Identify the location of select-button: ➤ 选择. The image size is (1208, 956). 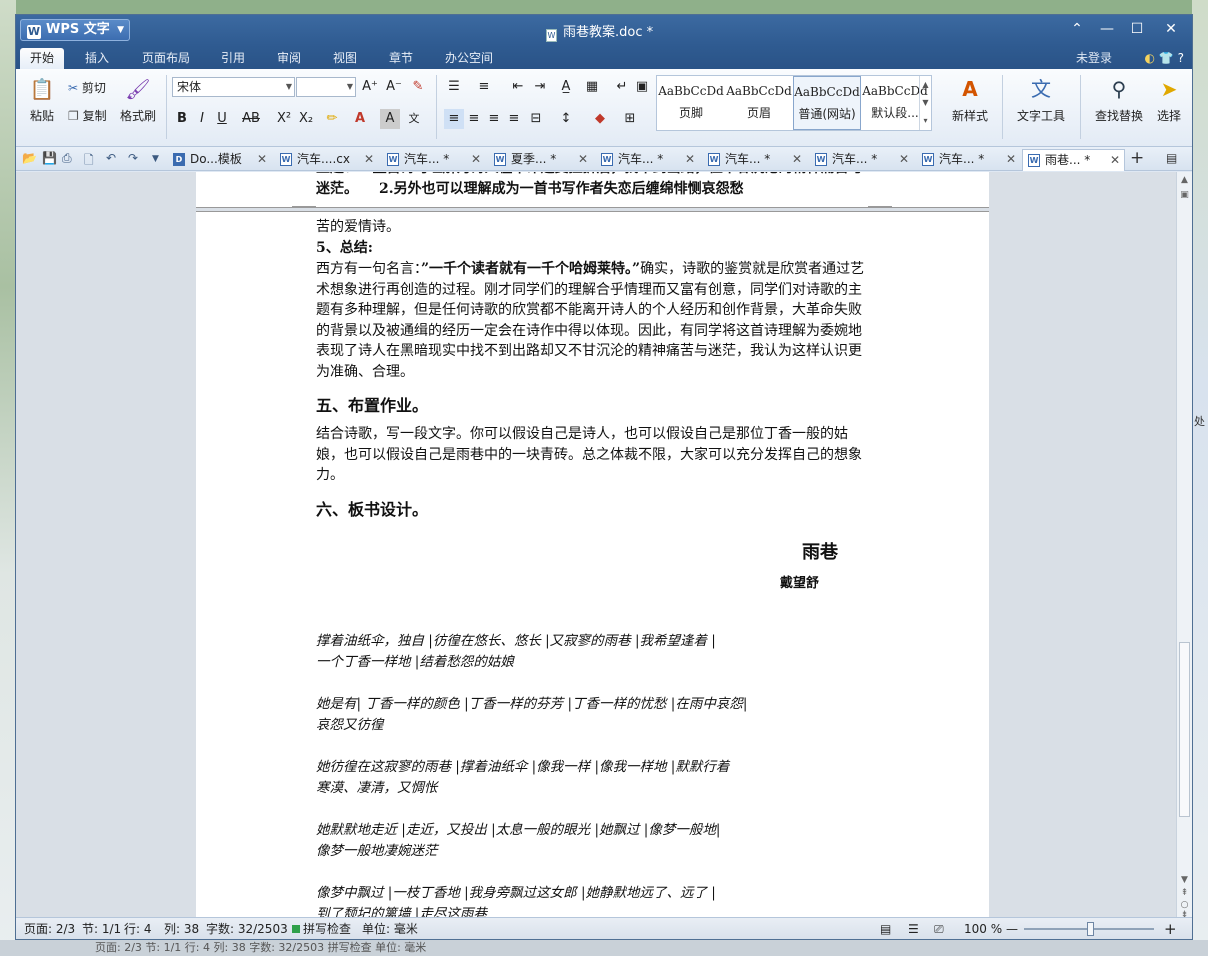
(1169, 99).